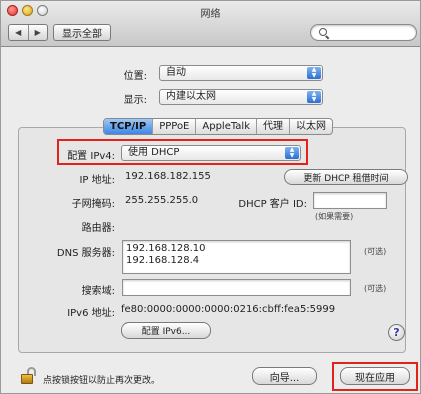 The width and height of the screenshot is (421, 394). Describe the element at coordinates (323, 32) in the screenshot. I see `search-icon` at that location.